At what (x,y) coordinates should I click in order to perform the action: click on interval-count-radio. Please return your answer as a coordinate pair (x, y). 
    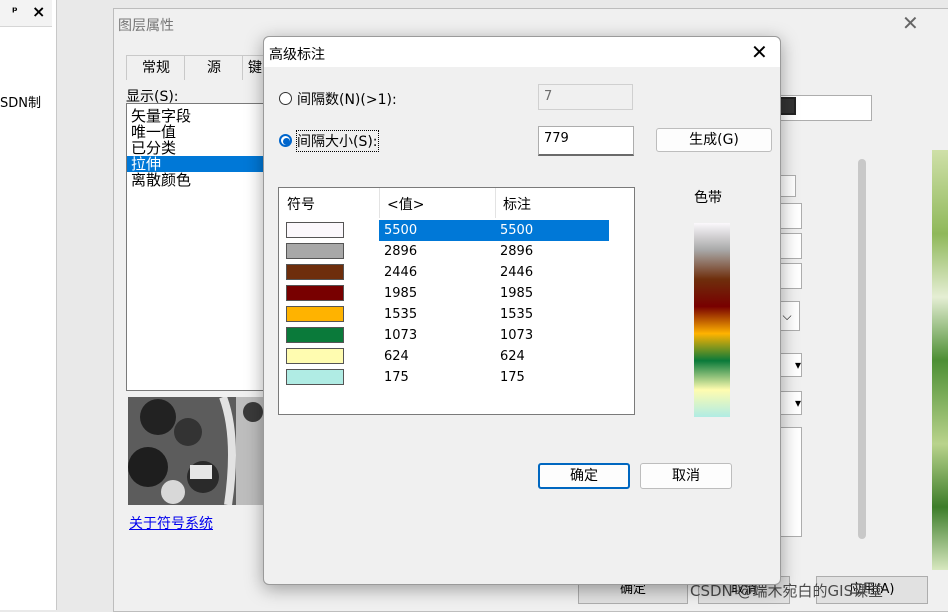
    Looking at the image, I should click on (285, 98).